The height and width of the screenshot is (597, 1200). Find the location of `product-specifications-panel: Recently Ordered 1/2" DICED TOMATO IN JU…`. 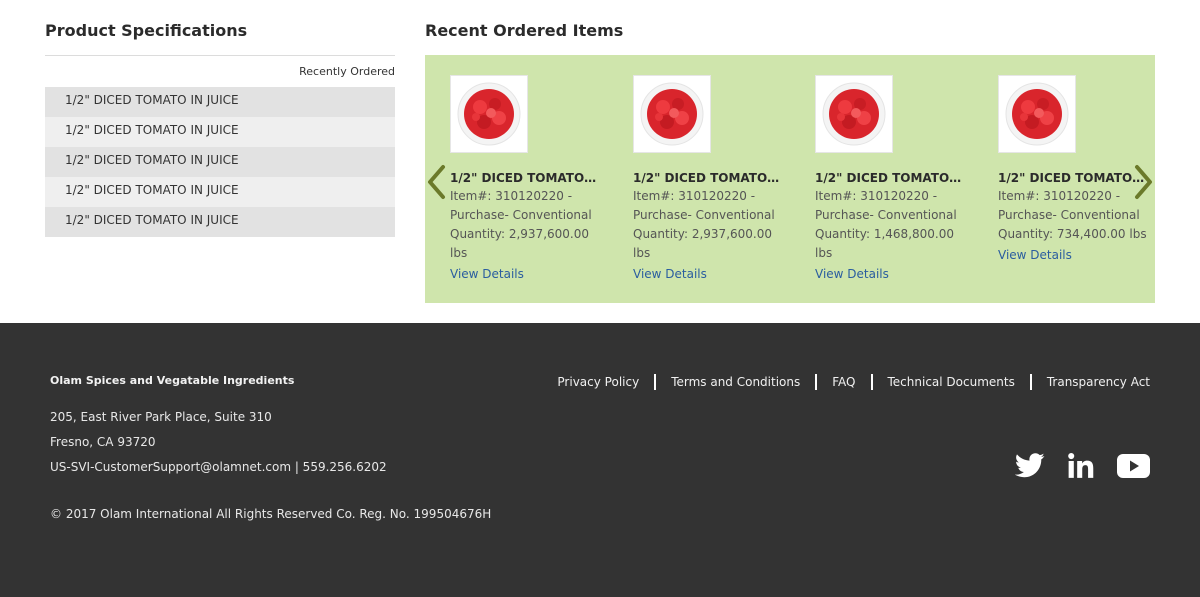

product-specifications-panel: Recently Ordered 1/2" DICED TOMATO IN JU… is located at coordinates (220, 146).